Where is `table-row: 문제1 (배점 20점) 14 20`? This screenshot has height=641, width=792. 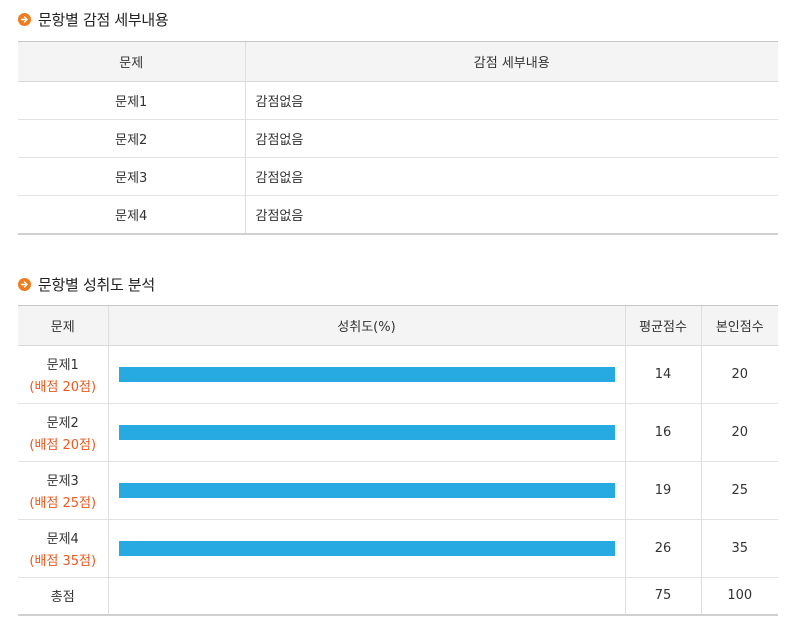 table-row: 문제1 (배점 20점) 14 20 is located at coordinates (398, 374).